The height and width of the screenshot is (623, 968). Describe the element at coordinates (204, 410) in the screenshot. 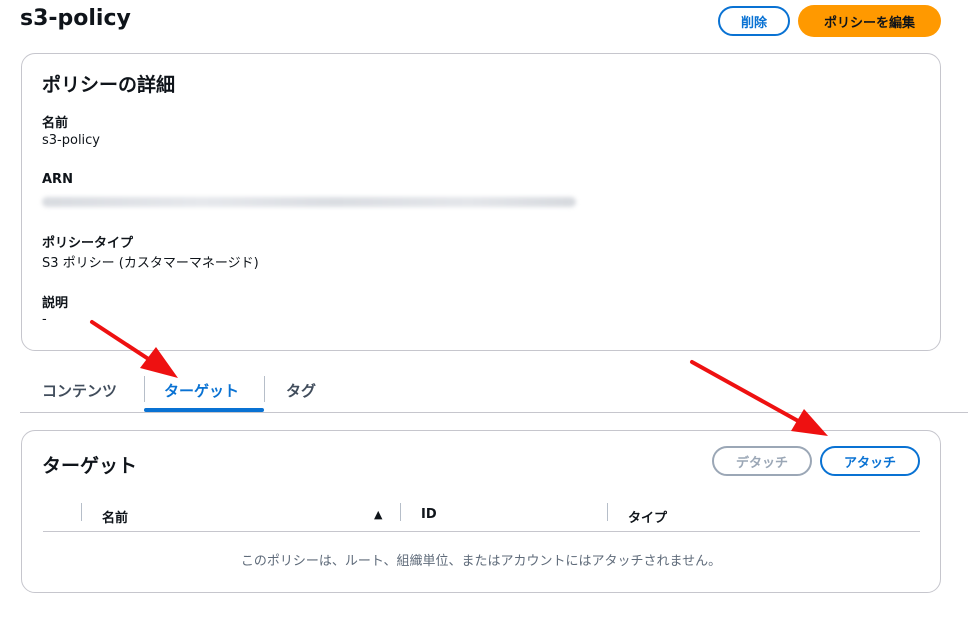

I see `active-tab-indicator` at that location.